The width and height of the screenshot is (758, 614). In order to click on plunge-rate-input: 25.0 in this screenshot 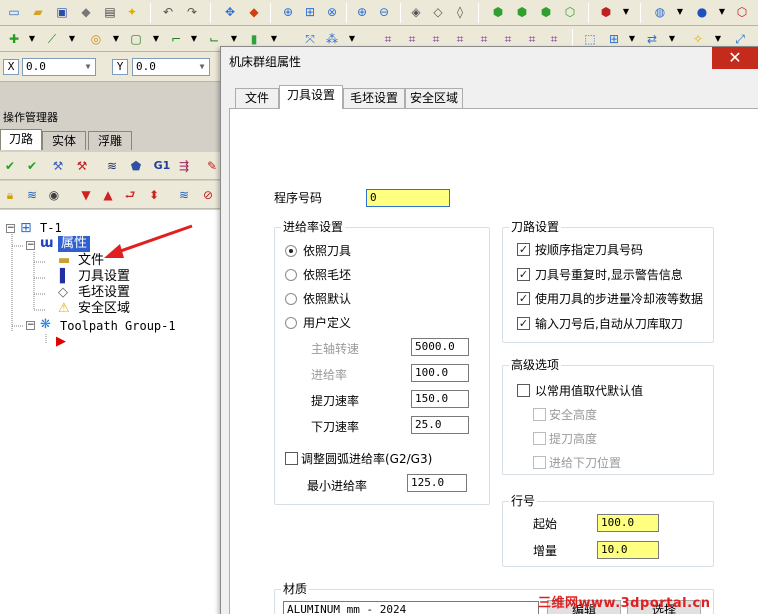, I will do `click(440, 425)`.